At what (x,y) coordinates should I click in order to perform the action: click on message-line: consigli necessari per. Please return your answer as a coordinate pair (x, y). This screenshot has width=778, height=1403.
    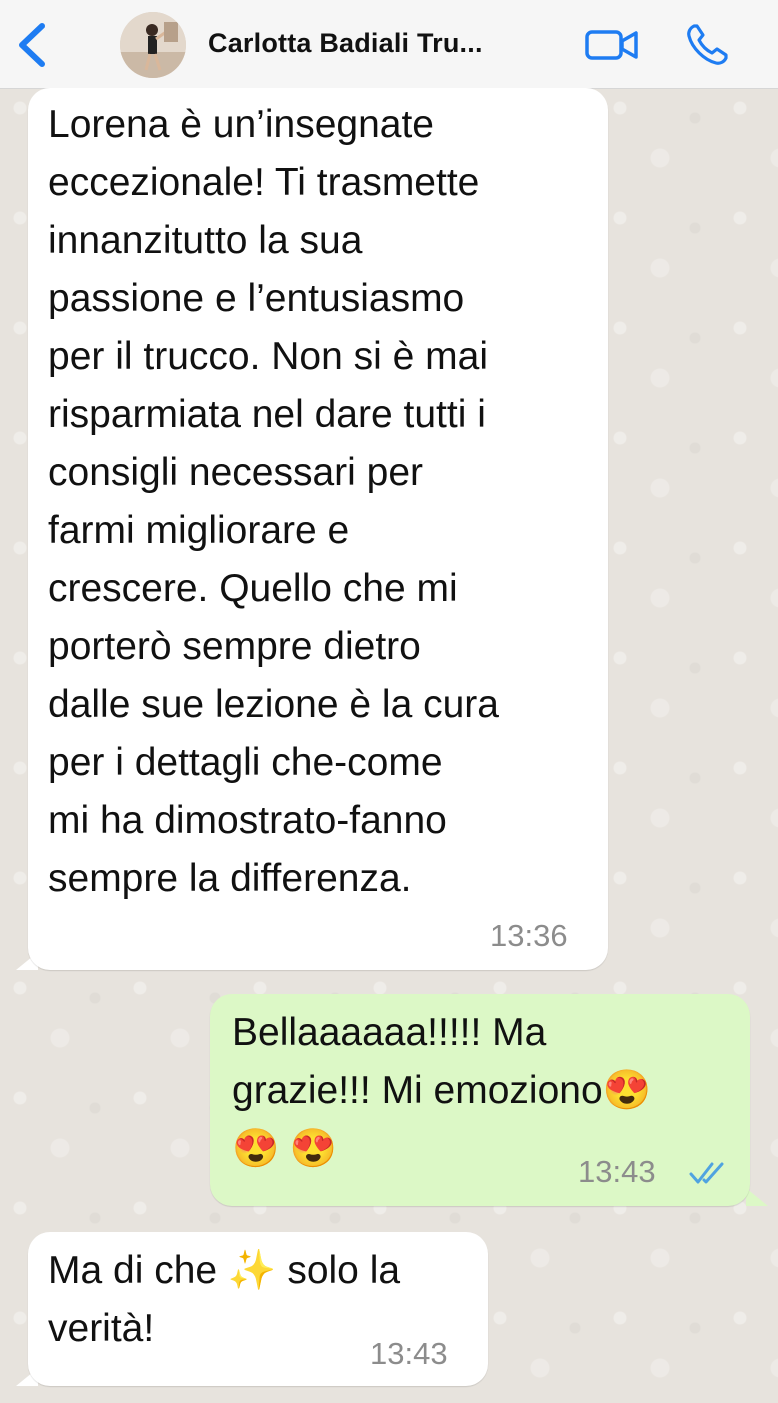
    Looking at the image, I should click on (236, 472).